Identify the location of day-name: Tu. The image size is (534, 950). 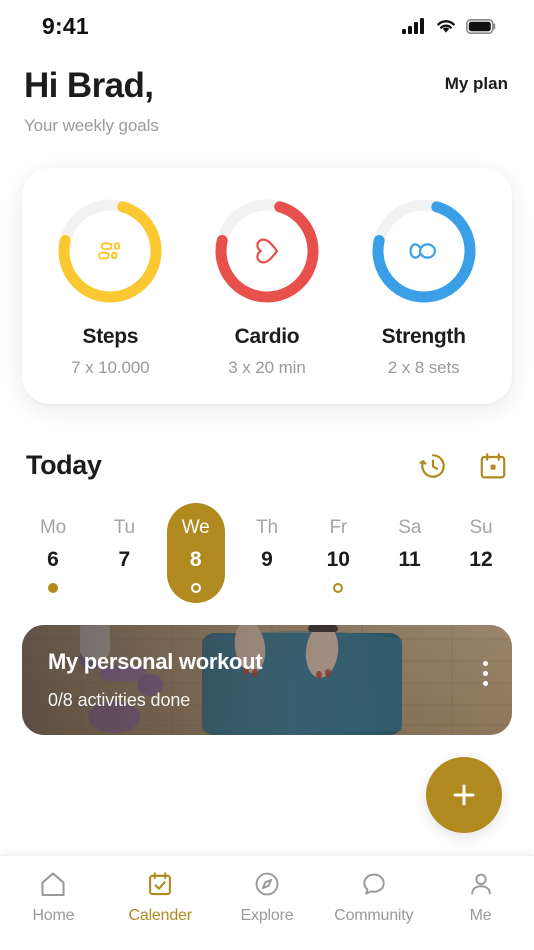
(124, 527).